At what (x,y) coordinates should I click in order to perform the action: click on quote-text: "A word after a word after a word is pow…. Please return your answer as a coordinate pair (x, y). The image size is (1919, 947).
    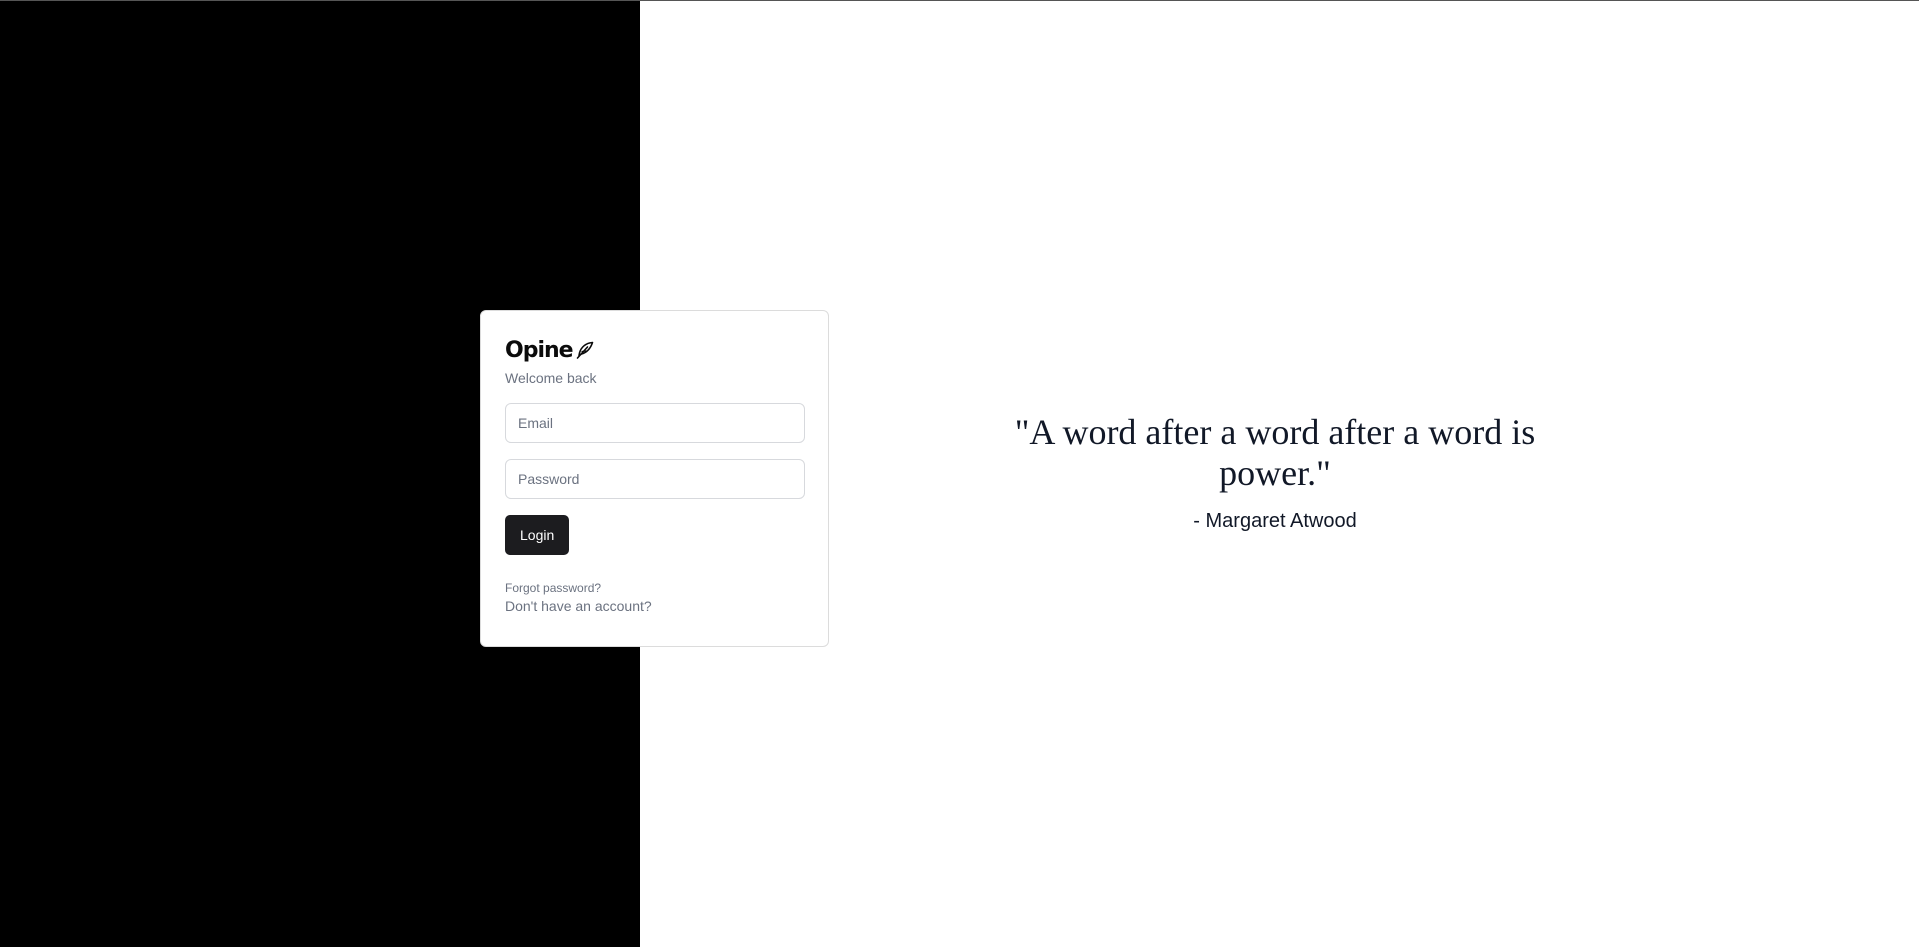
    Looking at the image, I should click on (1275, 452).